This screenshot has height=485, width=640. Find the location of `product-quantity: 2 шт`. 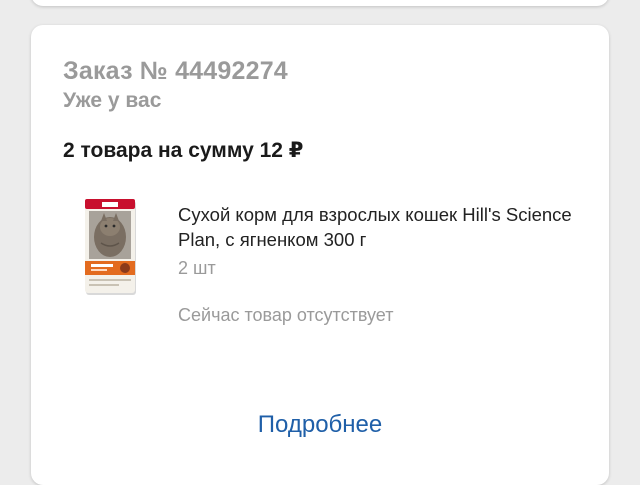

product-quantity: 2 шт is located at coordinates (197, 268).